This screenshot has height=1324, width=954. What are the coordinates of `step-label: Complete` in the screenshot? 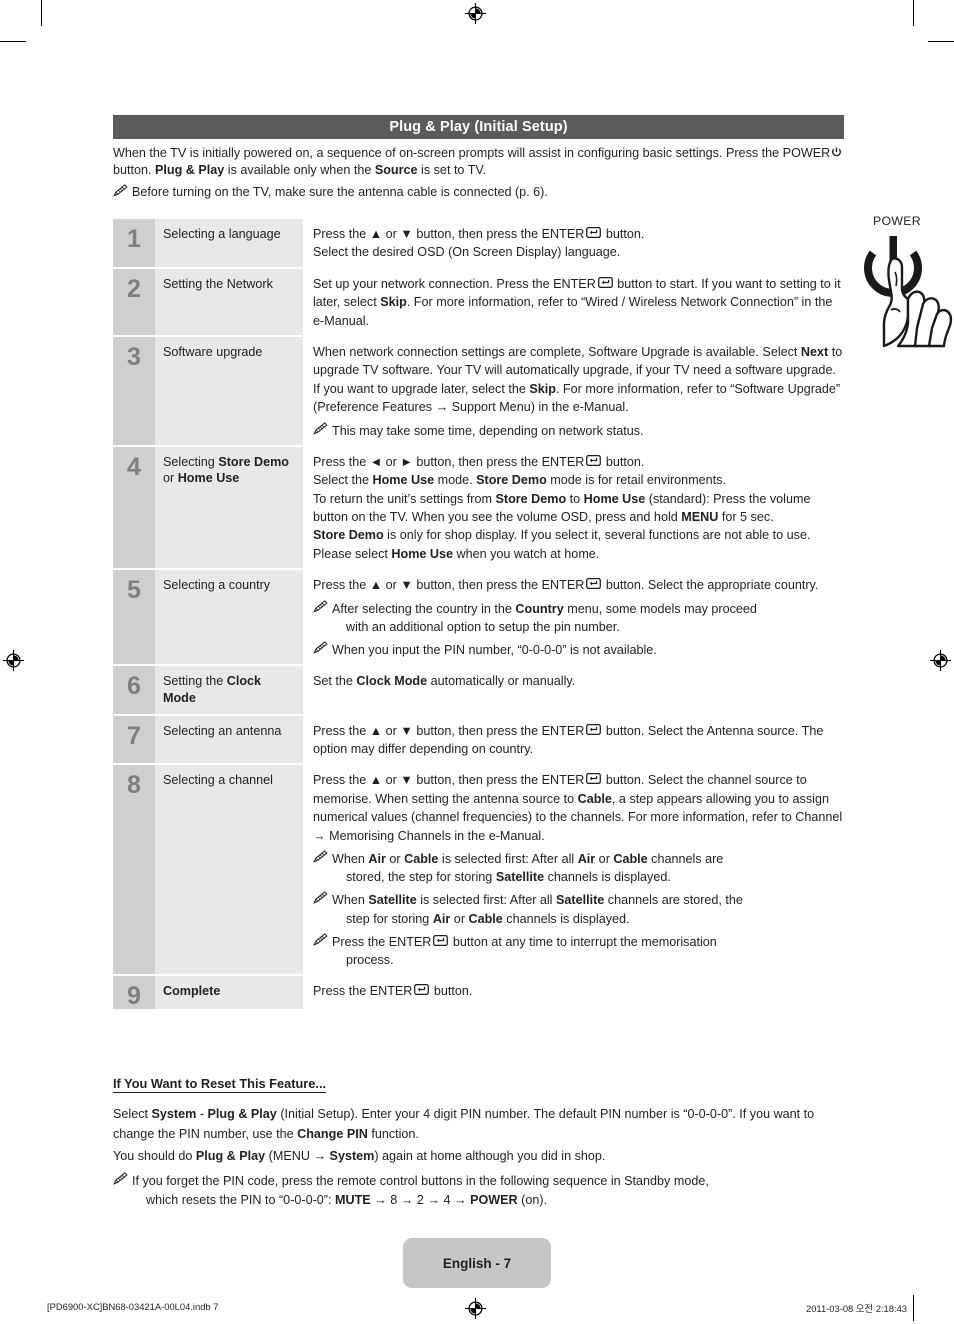 It's located at (229, 993).